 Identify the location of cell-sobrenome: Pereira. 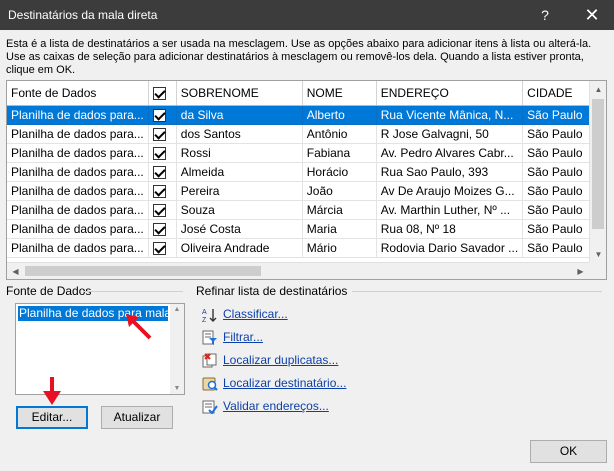
(239, 191).